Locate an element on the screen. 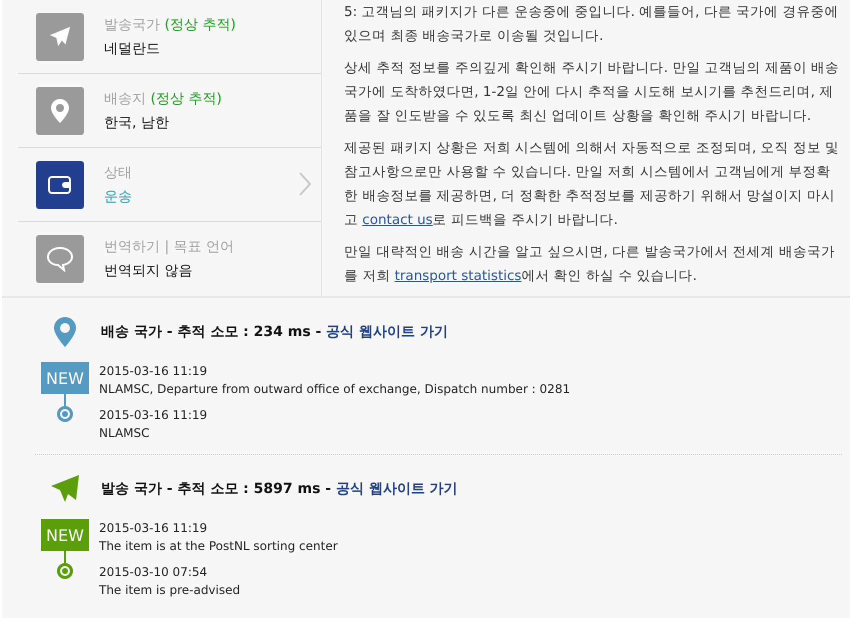  link: transport statistics is located at coordinates (458, 276).